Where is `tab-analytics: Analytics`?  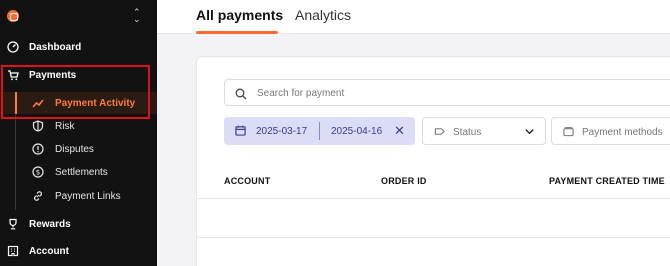
tab-analytics: Analytics is located at coordinates (323, 15).